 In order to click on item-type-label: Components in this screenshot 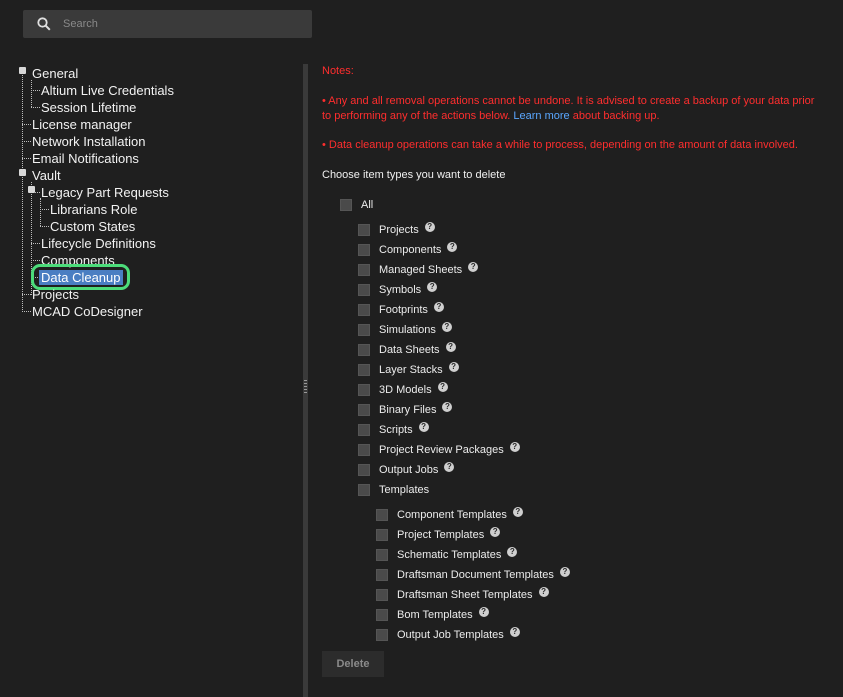, I will do `click(410, 250)`.